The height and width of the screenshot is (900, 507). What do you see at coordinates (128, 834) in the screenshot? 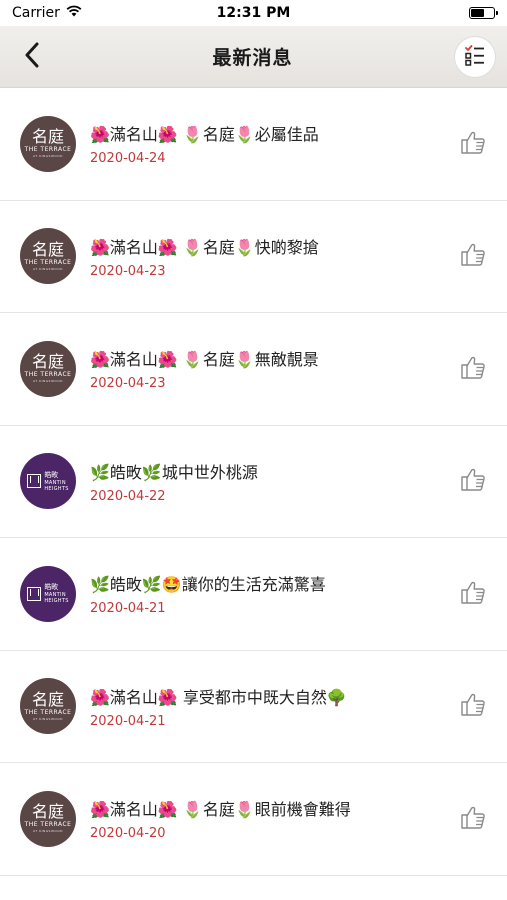
I see `item-date: 2020-04-20` at bounding box center [128, 834].